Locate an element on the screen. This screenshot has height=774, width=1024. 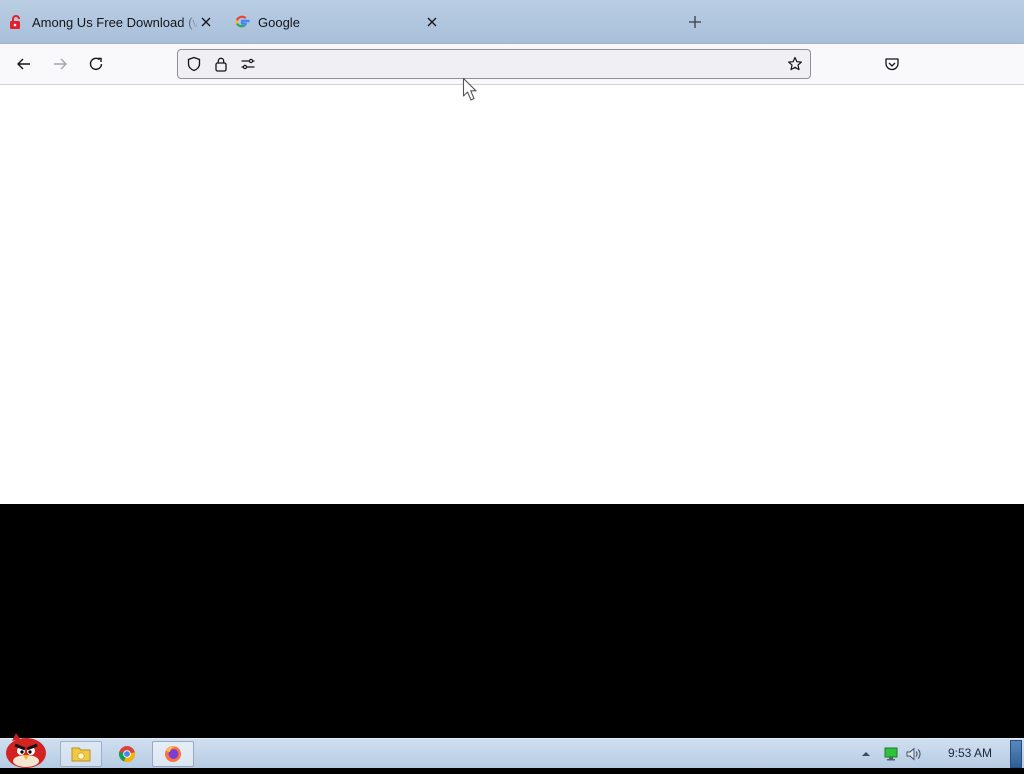
plus-icon is located at coordinates (695, 22).